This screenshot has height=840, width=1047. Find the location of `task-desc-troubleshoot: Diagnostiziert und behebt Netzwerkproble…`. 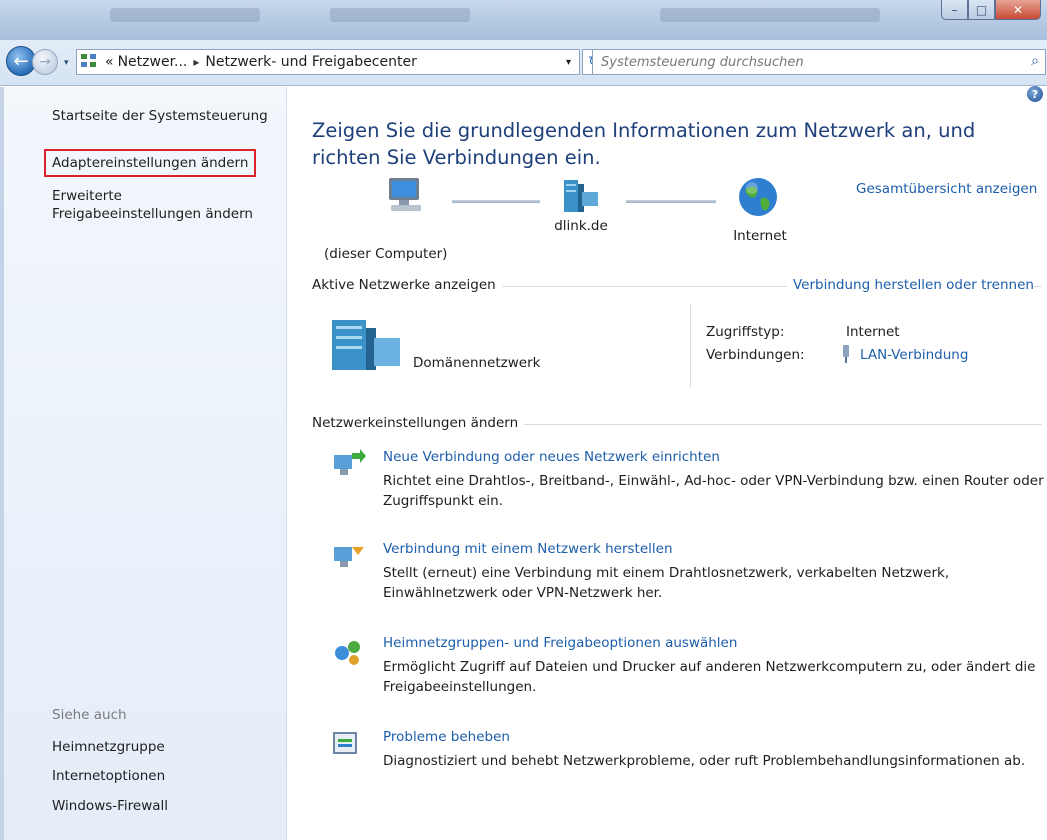

task-desc-troubleshoot: Diagnostiziert und behebt Netzwerkproble… is located at coordinates (704, 761).